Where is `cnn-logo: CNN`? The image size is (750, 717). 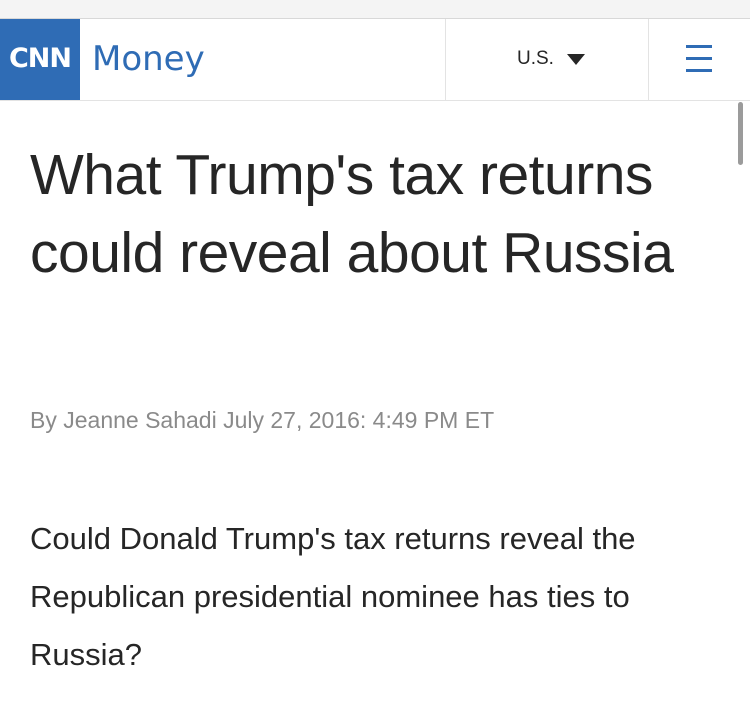
cnn-logo: CNN is located at coordinates (40, 59).